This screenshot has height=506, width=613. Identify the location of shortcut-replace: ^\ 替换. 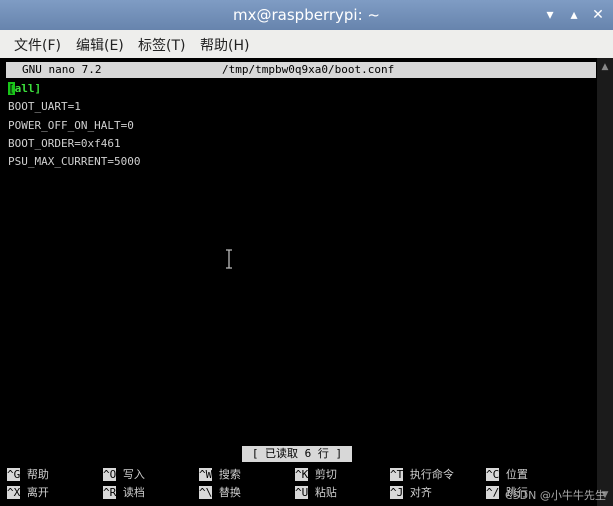
(220, 492).